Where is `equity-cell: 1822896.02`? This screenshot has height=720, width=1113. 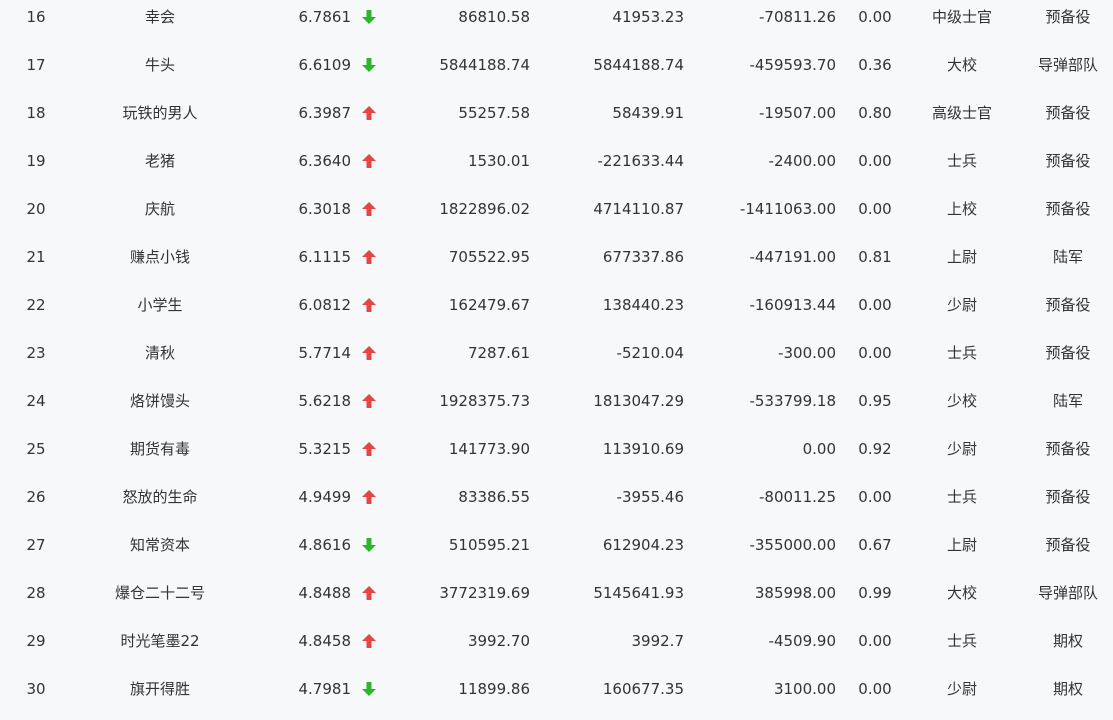 equity-cell: 1822896.02 is located at coordinates (484, 209).